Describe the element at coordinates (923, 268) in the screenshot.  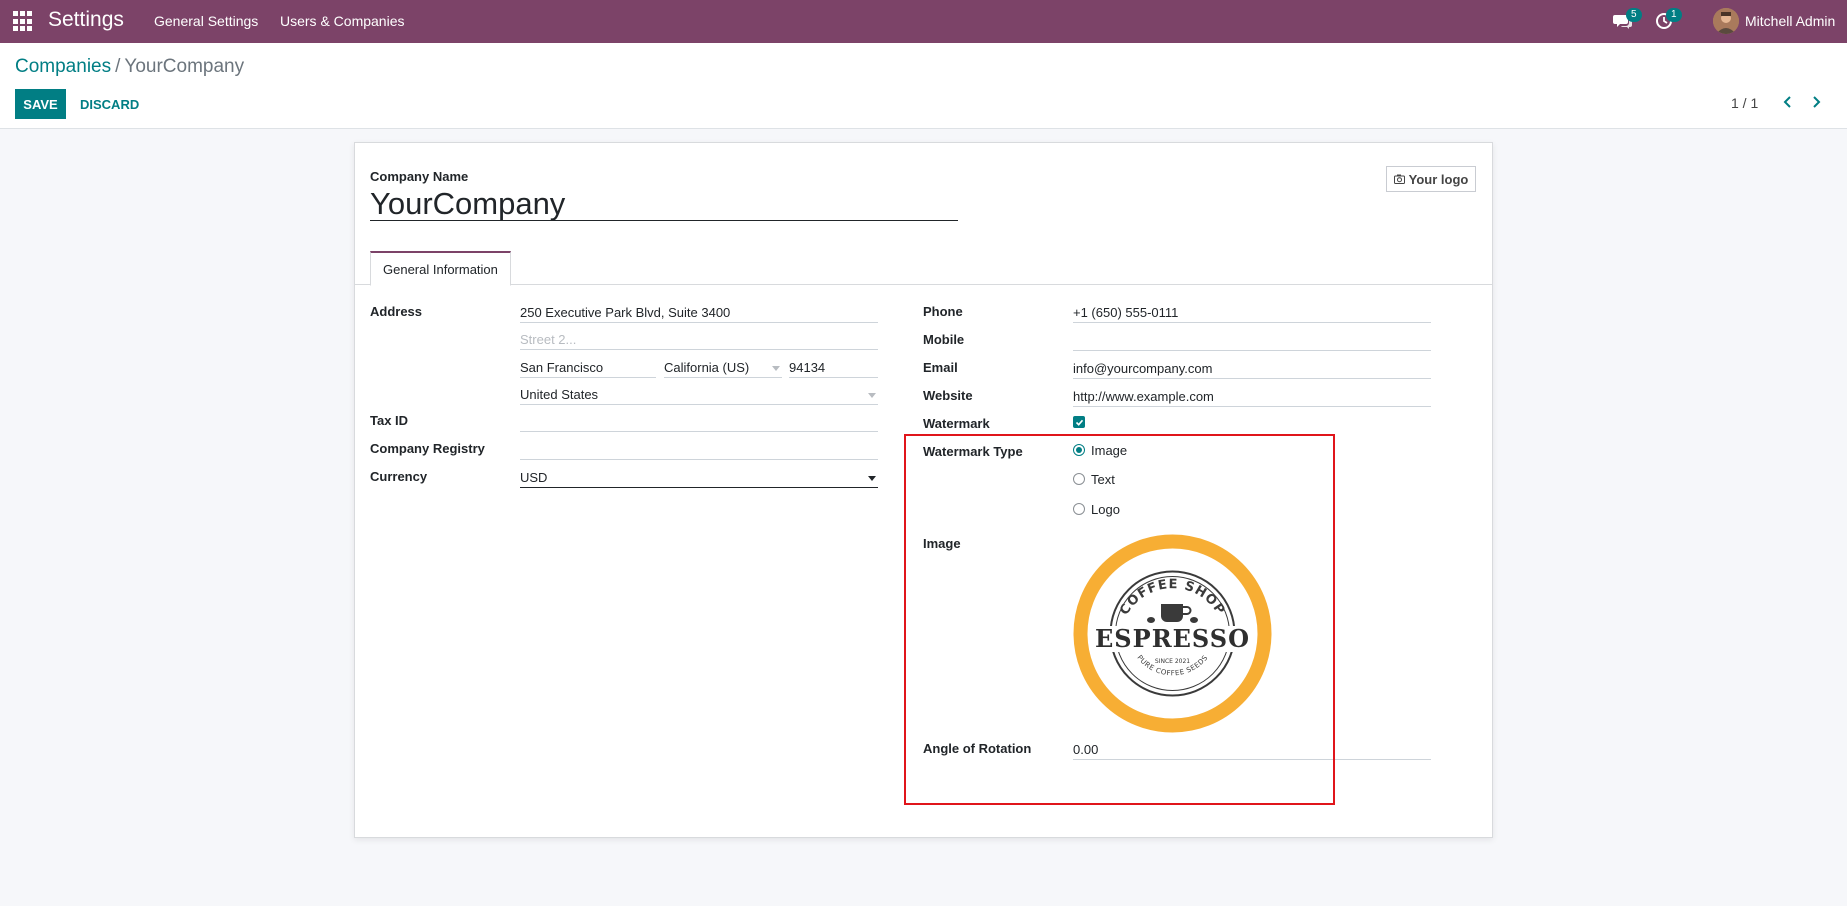
I see `form-tabs: General Information` at that location.